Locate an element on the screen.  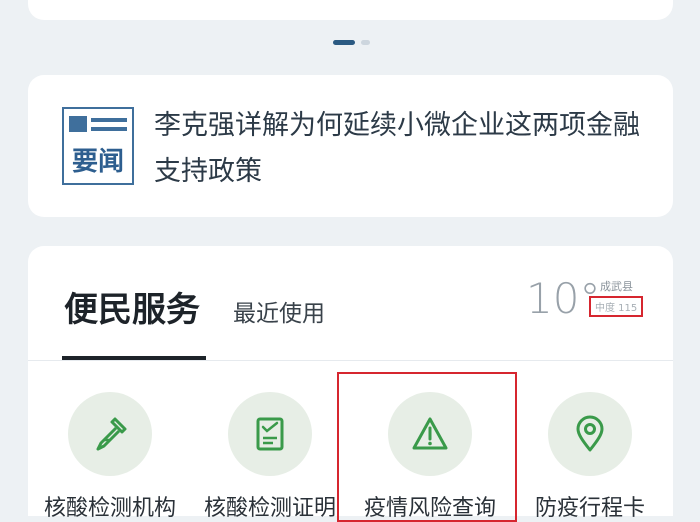
service-item-itinerary-card: 防疫行程卡 is located at coordinates (590, 455).